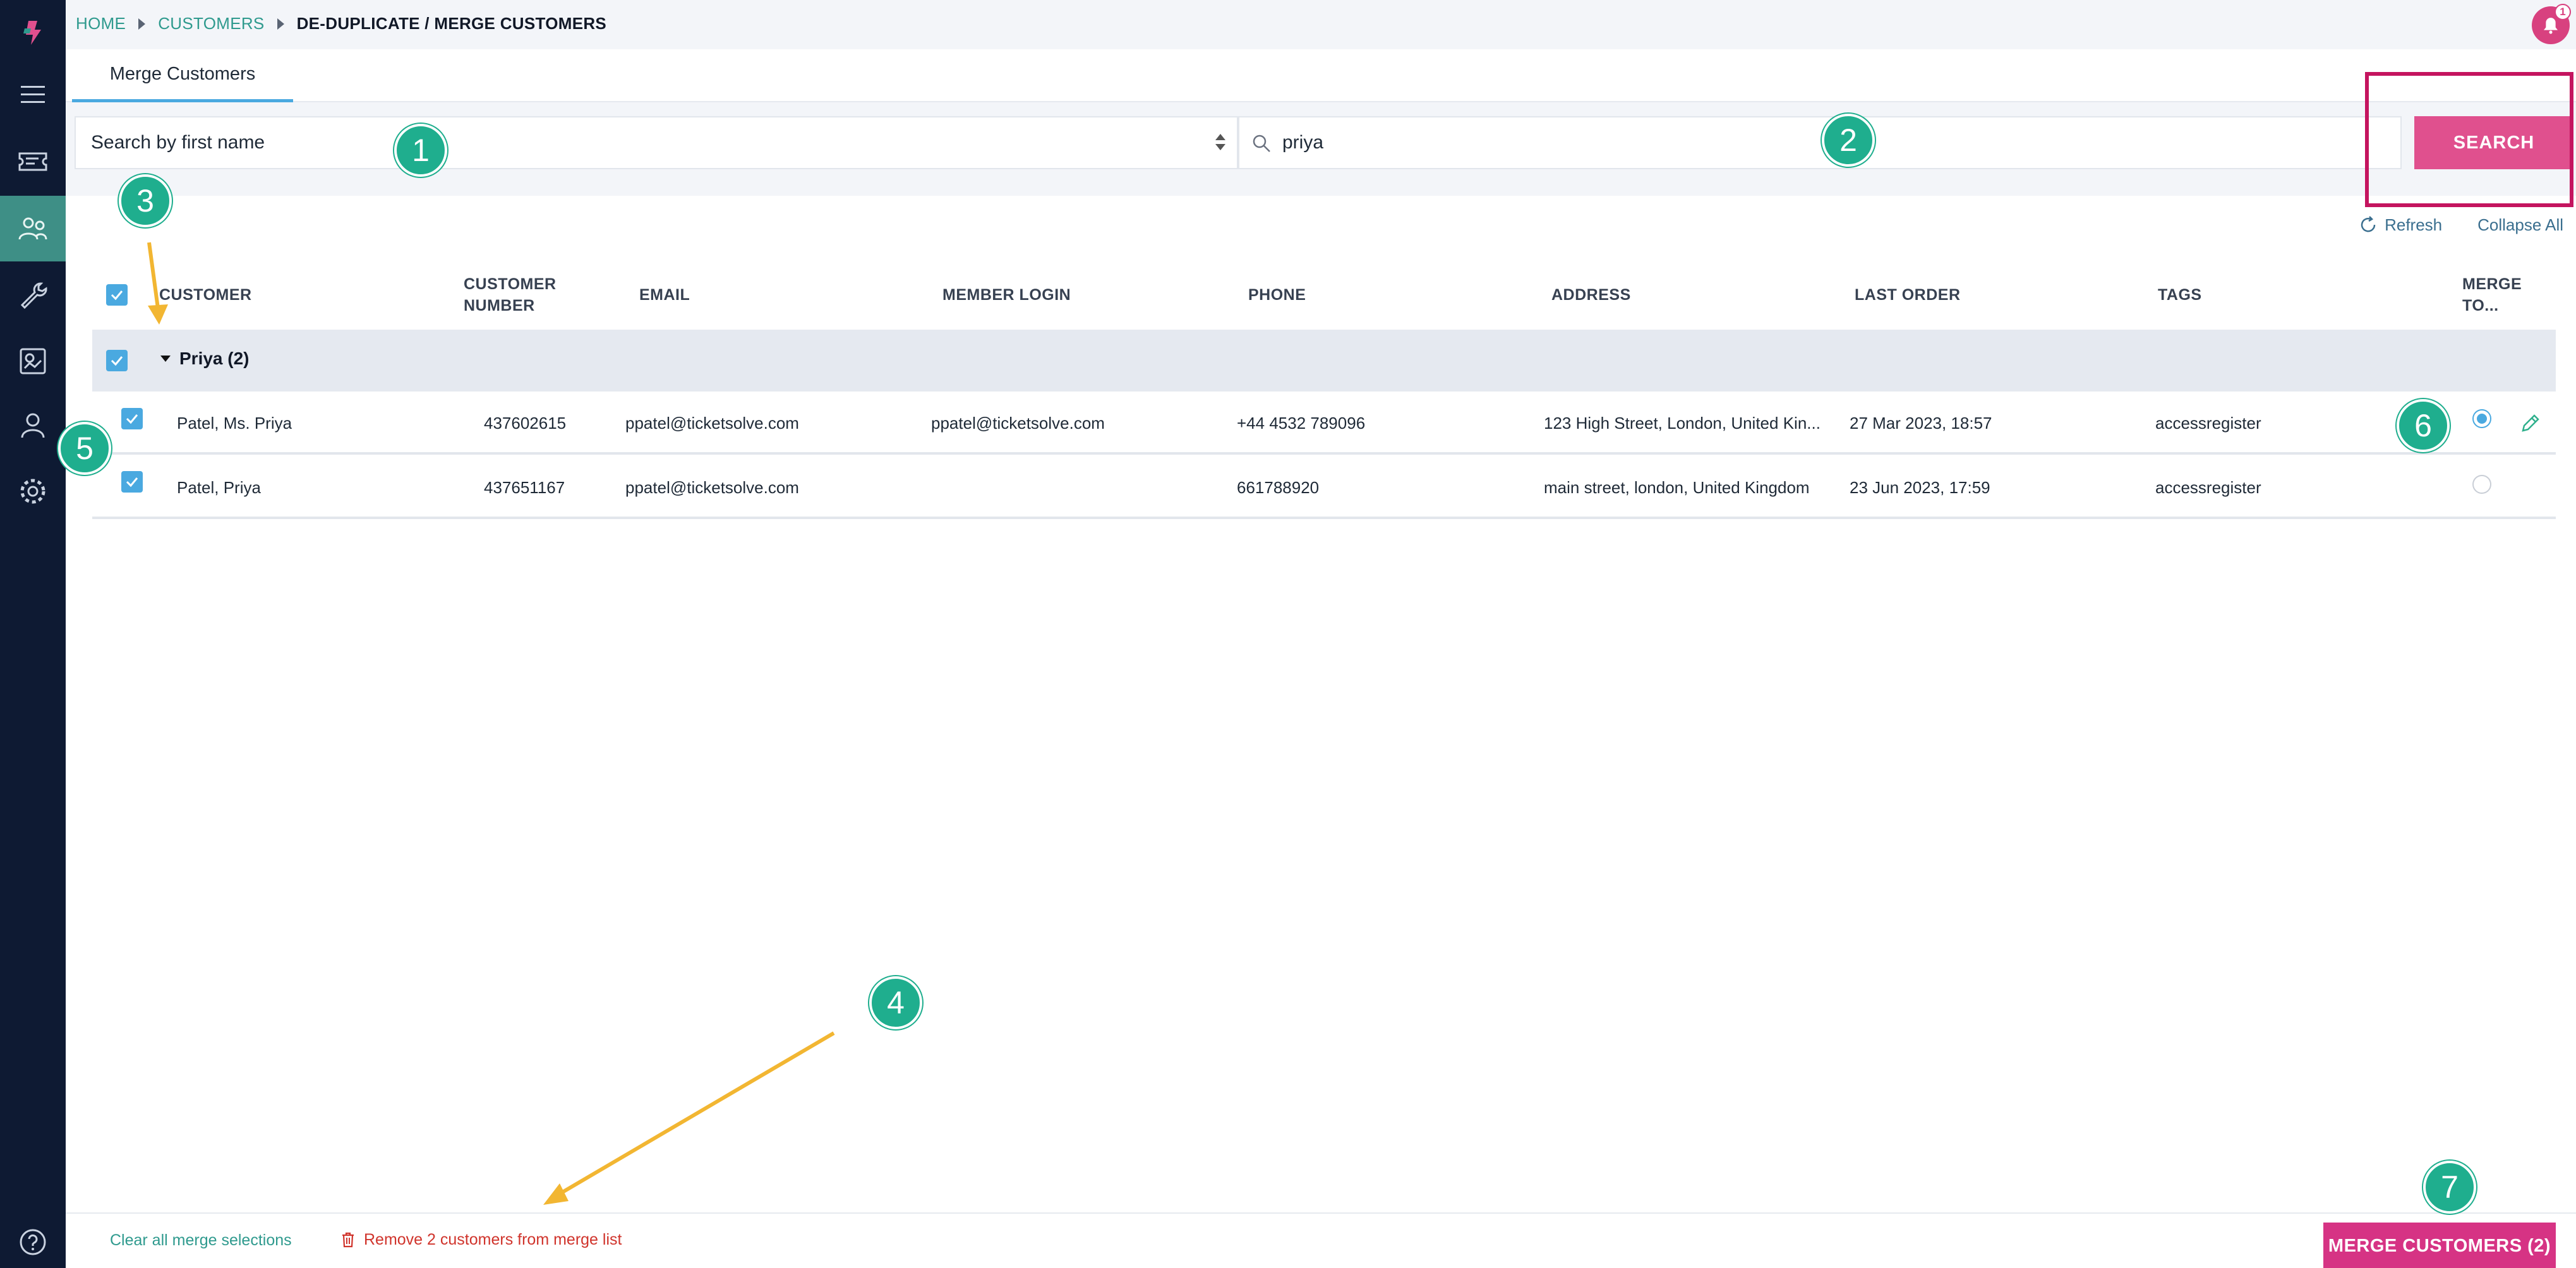 The width and height of the screenshot is (2576, 1268). Describe the element at coordinates (524, 487) in the screenshot. I see `cell-customer-number: 437651167` at that location.